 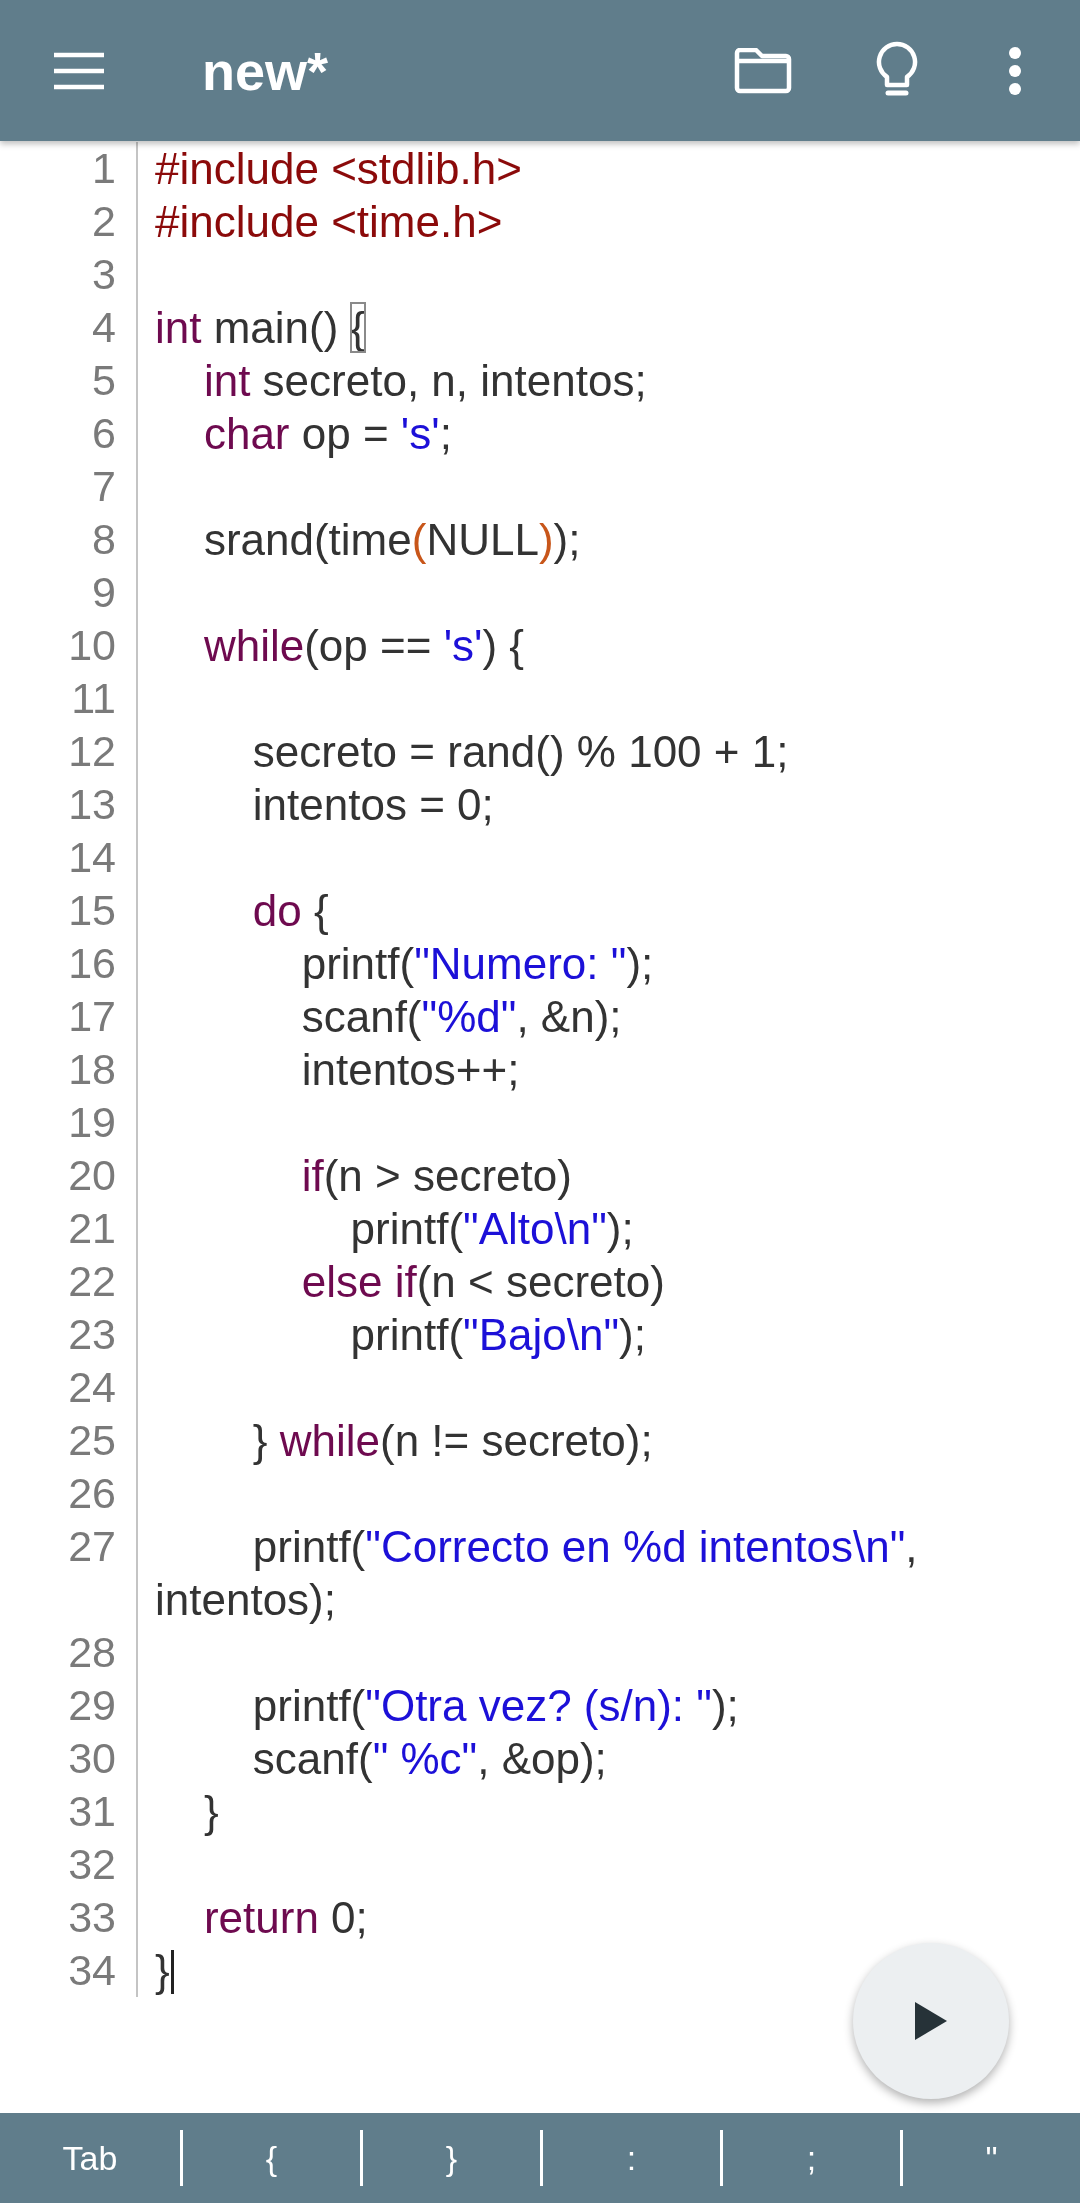 What do you see at coordinates (91, 857) in the screenshot?
I see `line-number: 14` at bounding box center [91, 857].